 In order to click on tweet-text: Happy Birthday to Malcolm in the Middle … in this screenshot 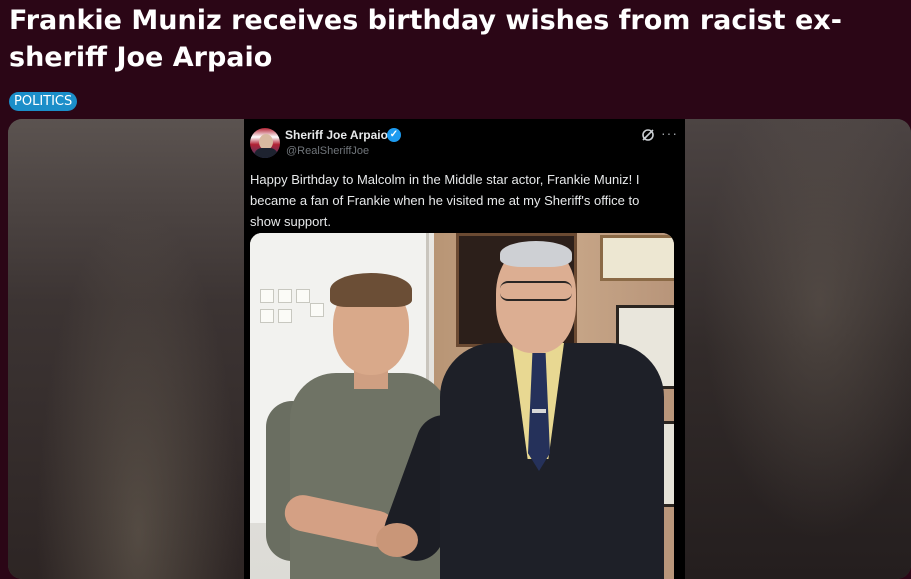, I will do `click(445, 200)`.